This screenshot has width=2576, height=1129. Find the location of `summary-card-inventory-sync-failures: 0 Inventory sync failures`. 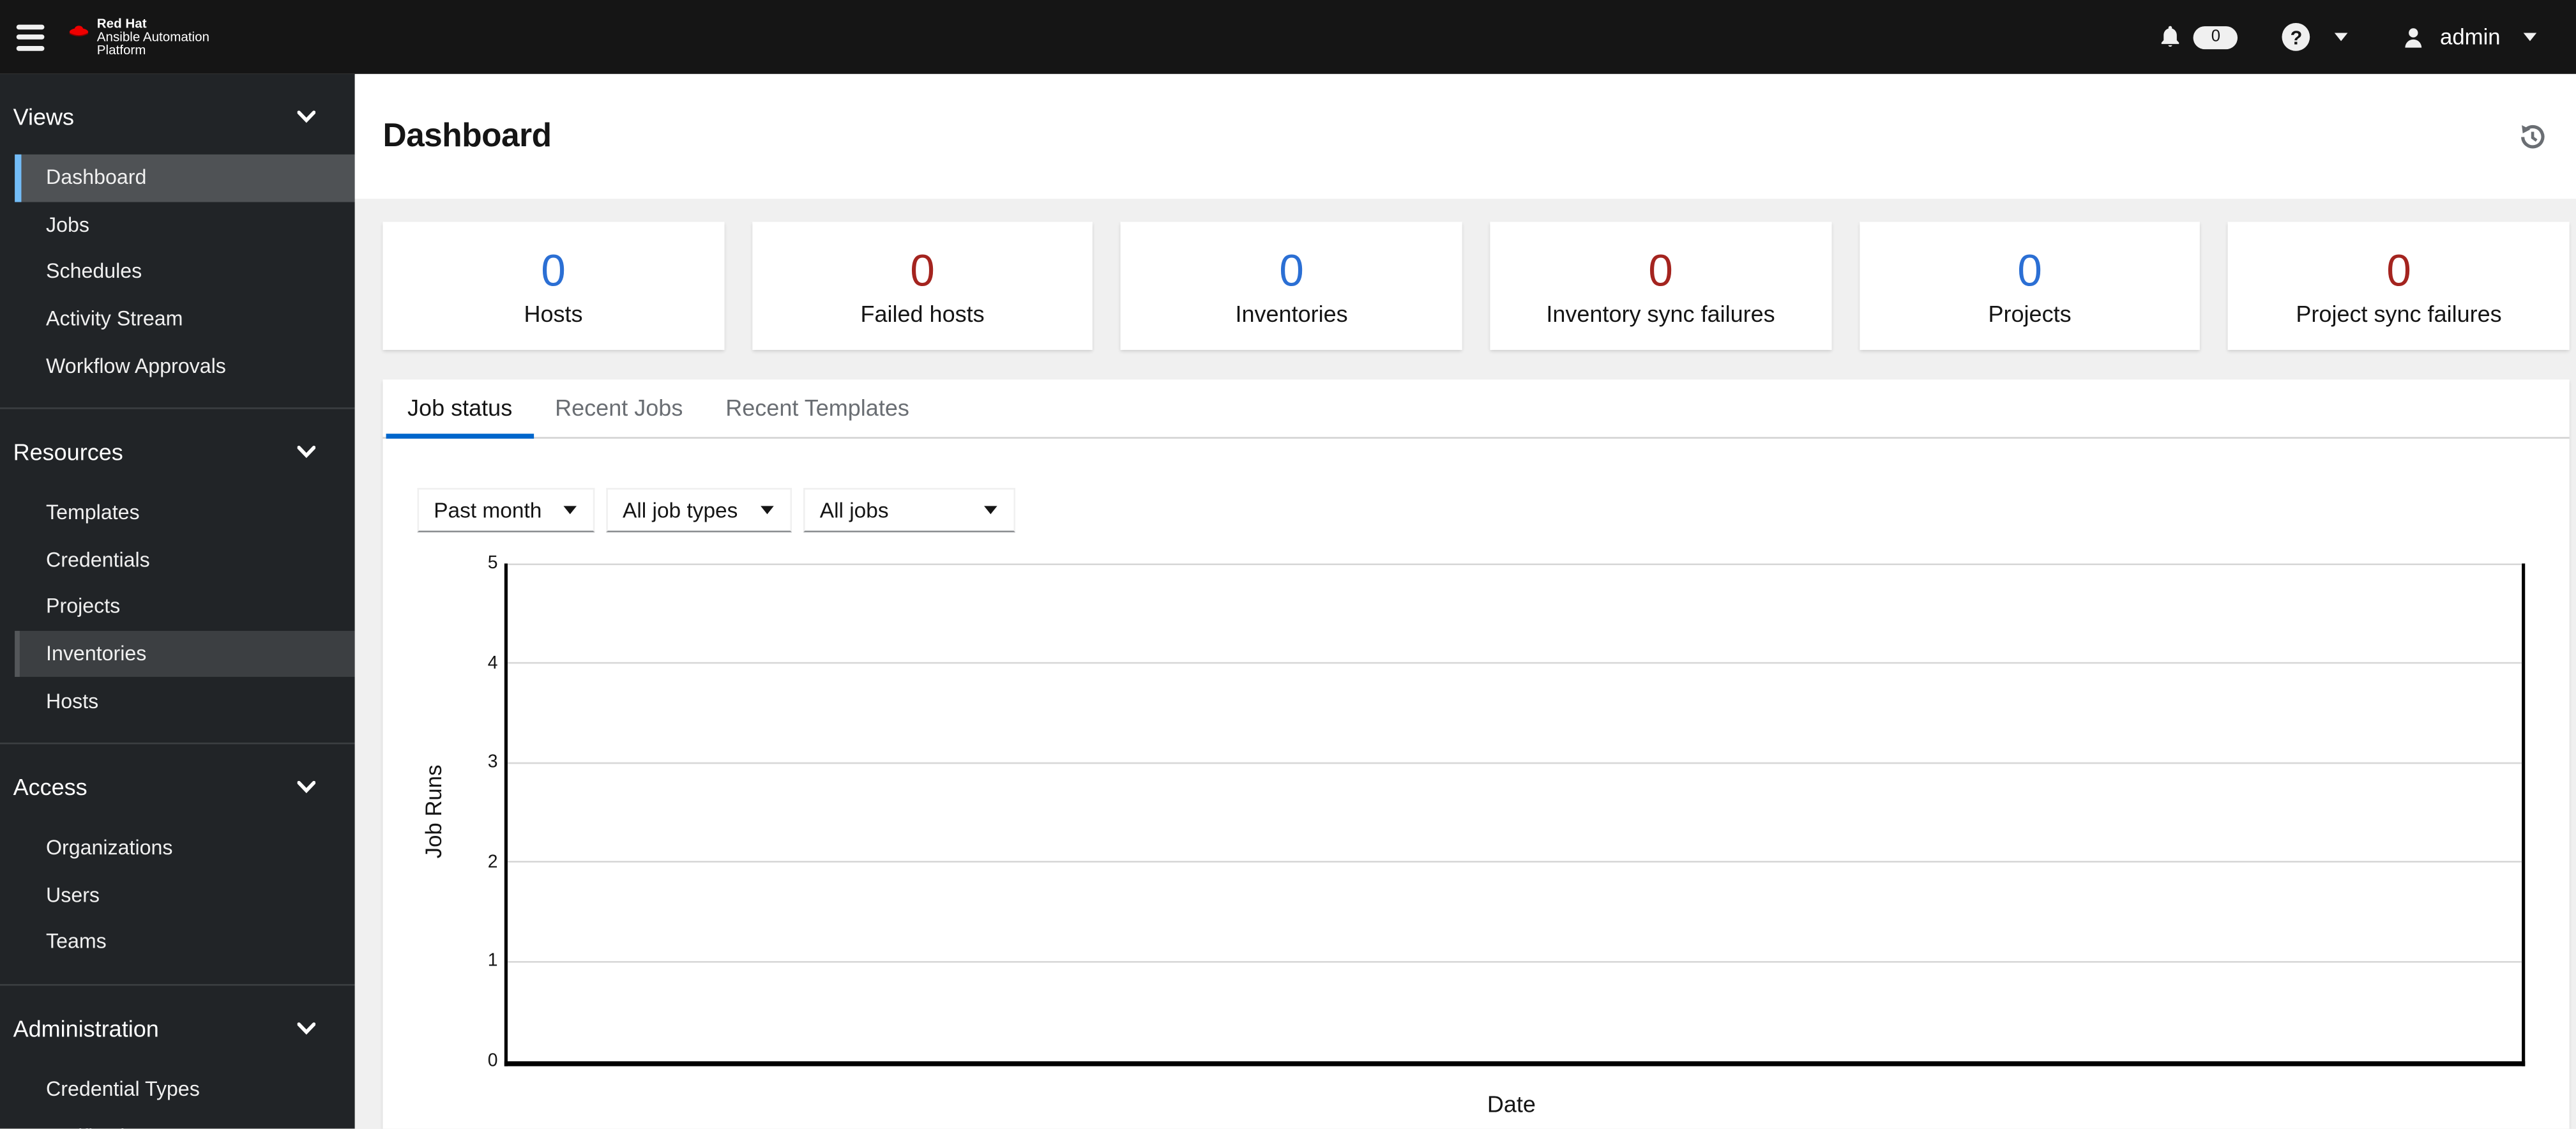

summary-card-inventory-sync-failures: 0 Inventory sync failures is located at coordinates (1660, 286).